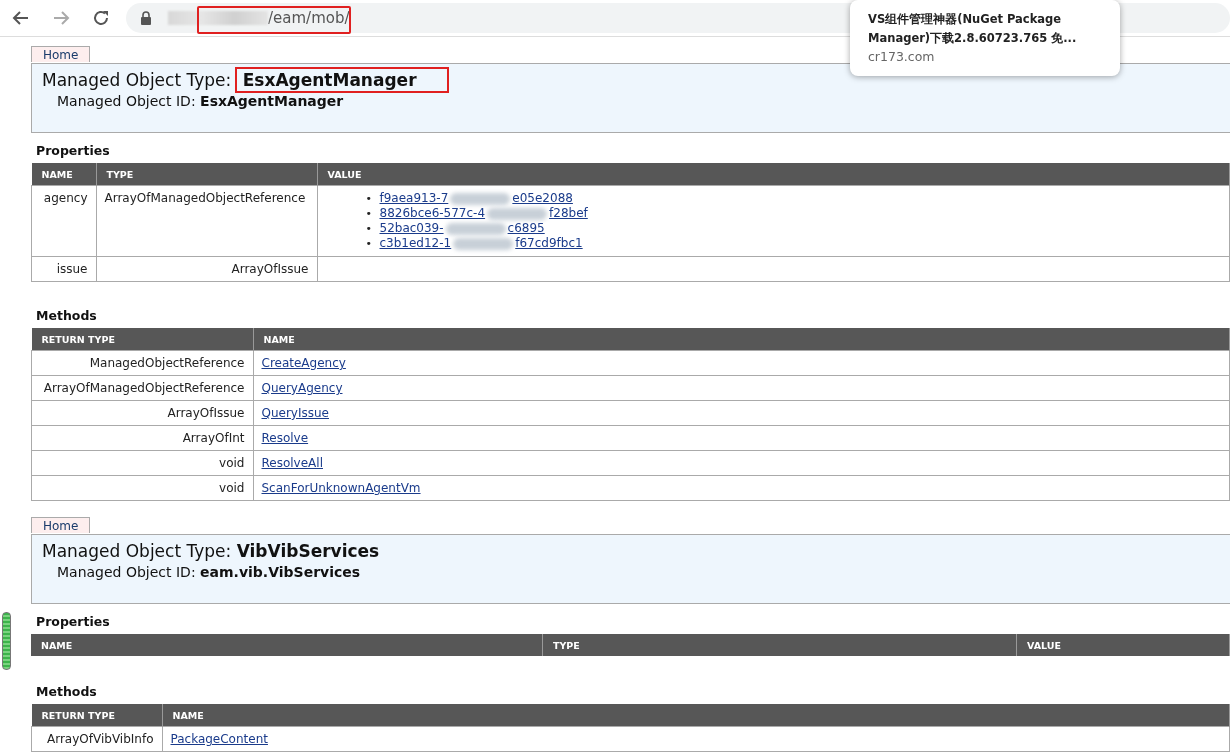 This screenshot has width=1230, height=756. Describe the element at coordinates (415, 243) in the screenshot. I see `reference-link: c3b1ed12-1` at that location.